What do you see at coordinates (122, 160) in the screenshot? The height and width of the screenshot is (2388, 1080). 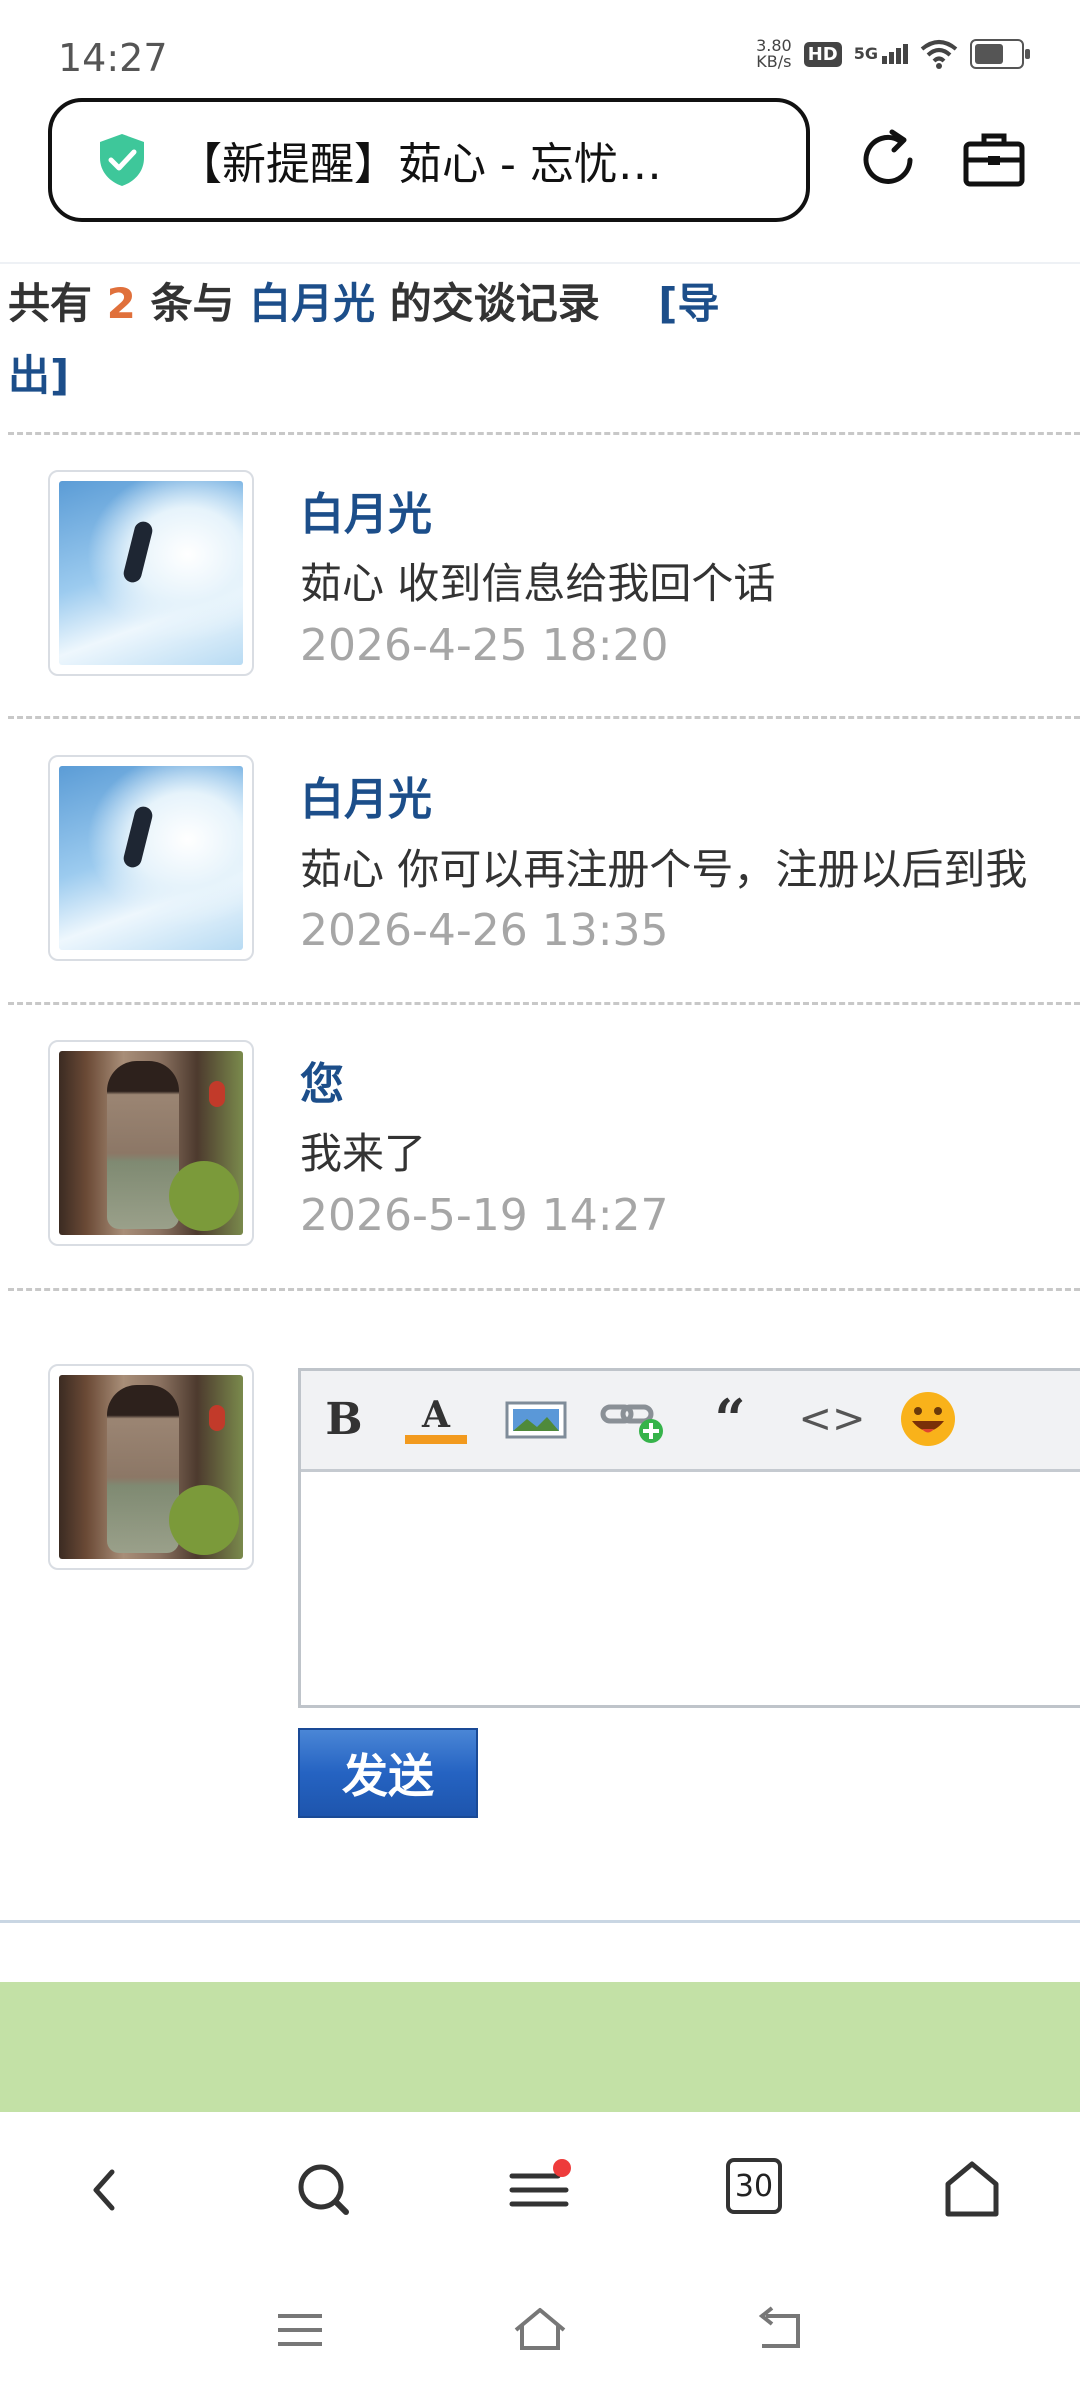 I see `security-shield-icon` at bounding box center [122, 160].